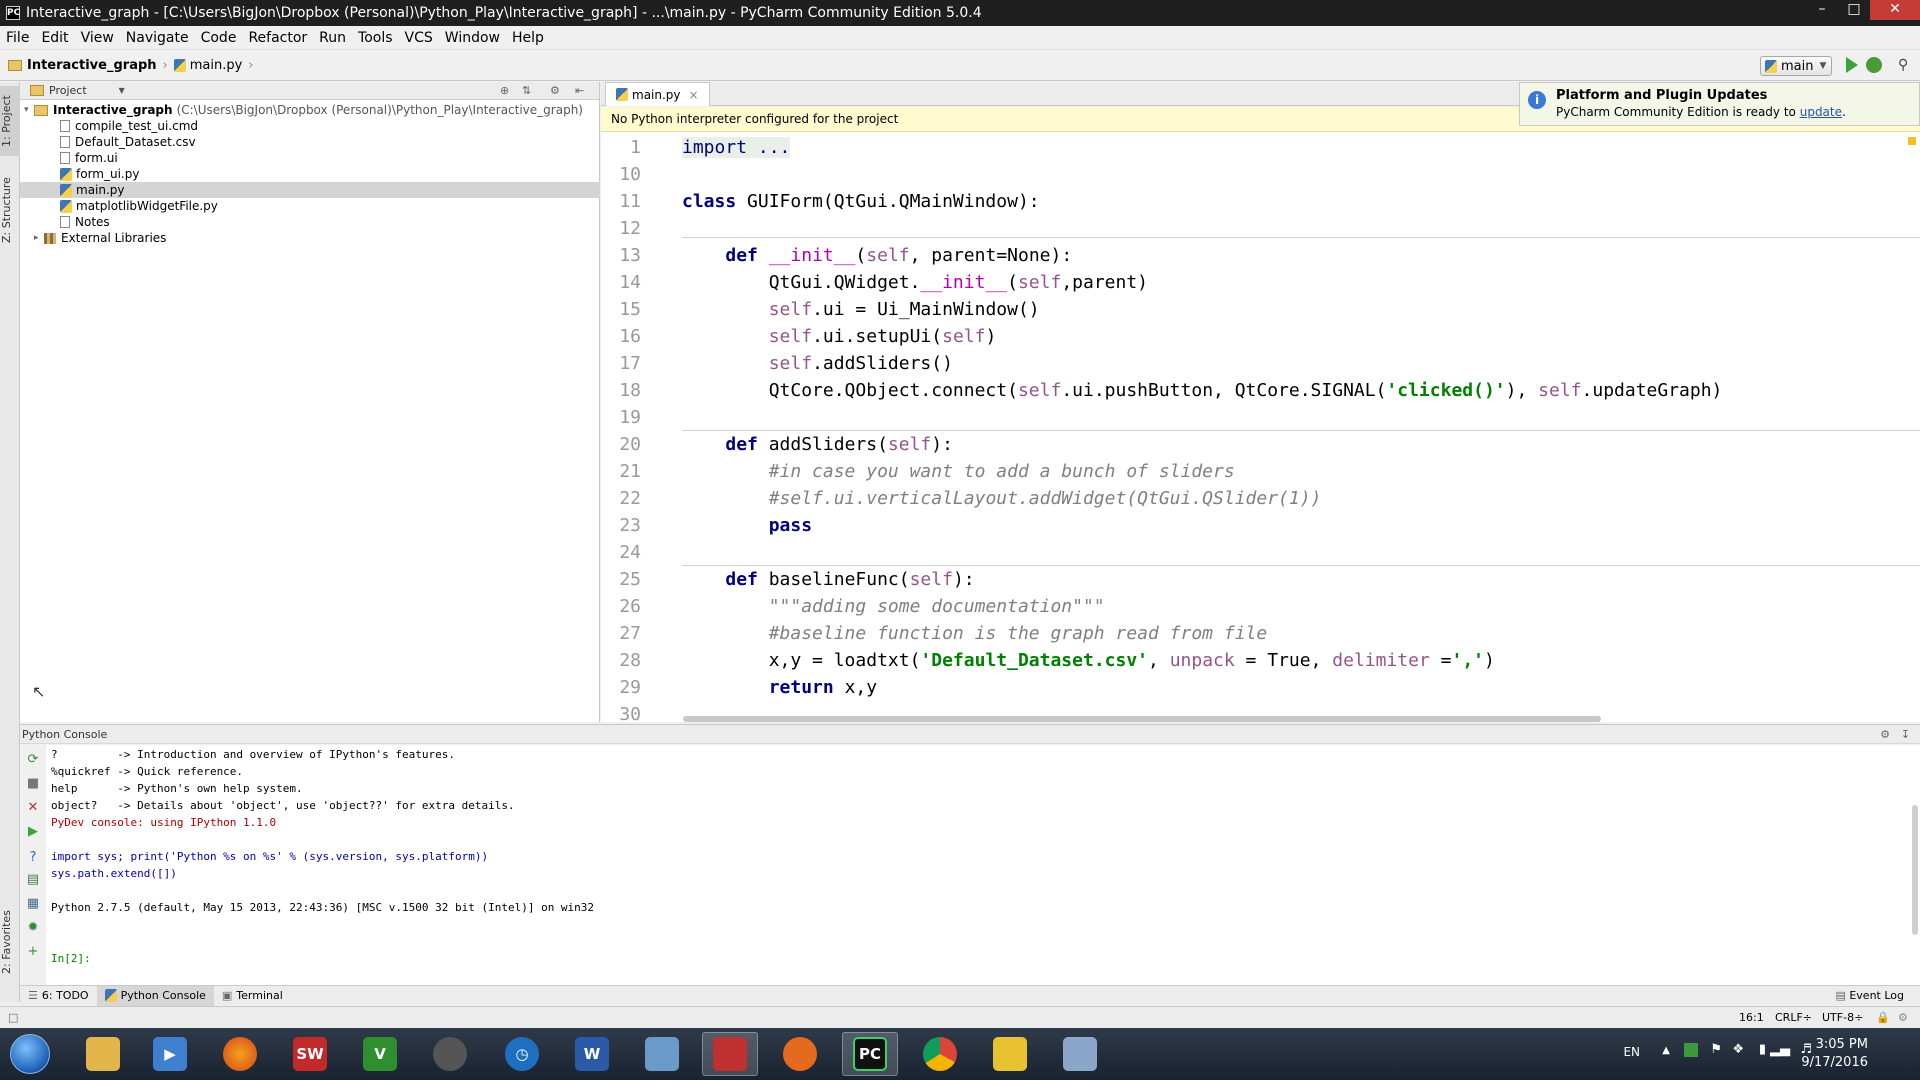 This screenshot has height=1080, width=1920. What do you see at coordinates (579, 90) in the screenshot?
I see `hide-panel-icon: ⇤` at bounding box center [579, 90].